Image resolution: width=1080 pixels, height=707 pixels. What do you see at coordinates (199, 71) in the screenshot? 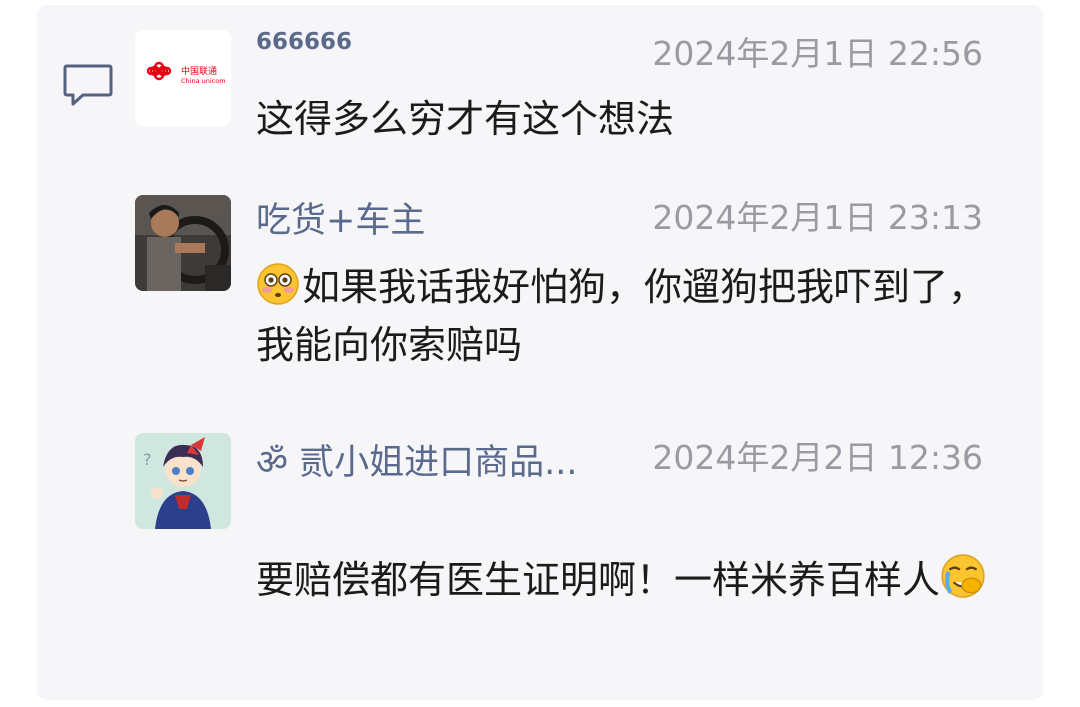
I see `brand-cn: 中国联通` at bounding box center [199, 71].